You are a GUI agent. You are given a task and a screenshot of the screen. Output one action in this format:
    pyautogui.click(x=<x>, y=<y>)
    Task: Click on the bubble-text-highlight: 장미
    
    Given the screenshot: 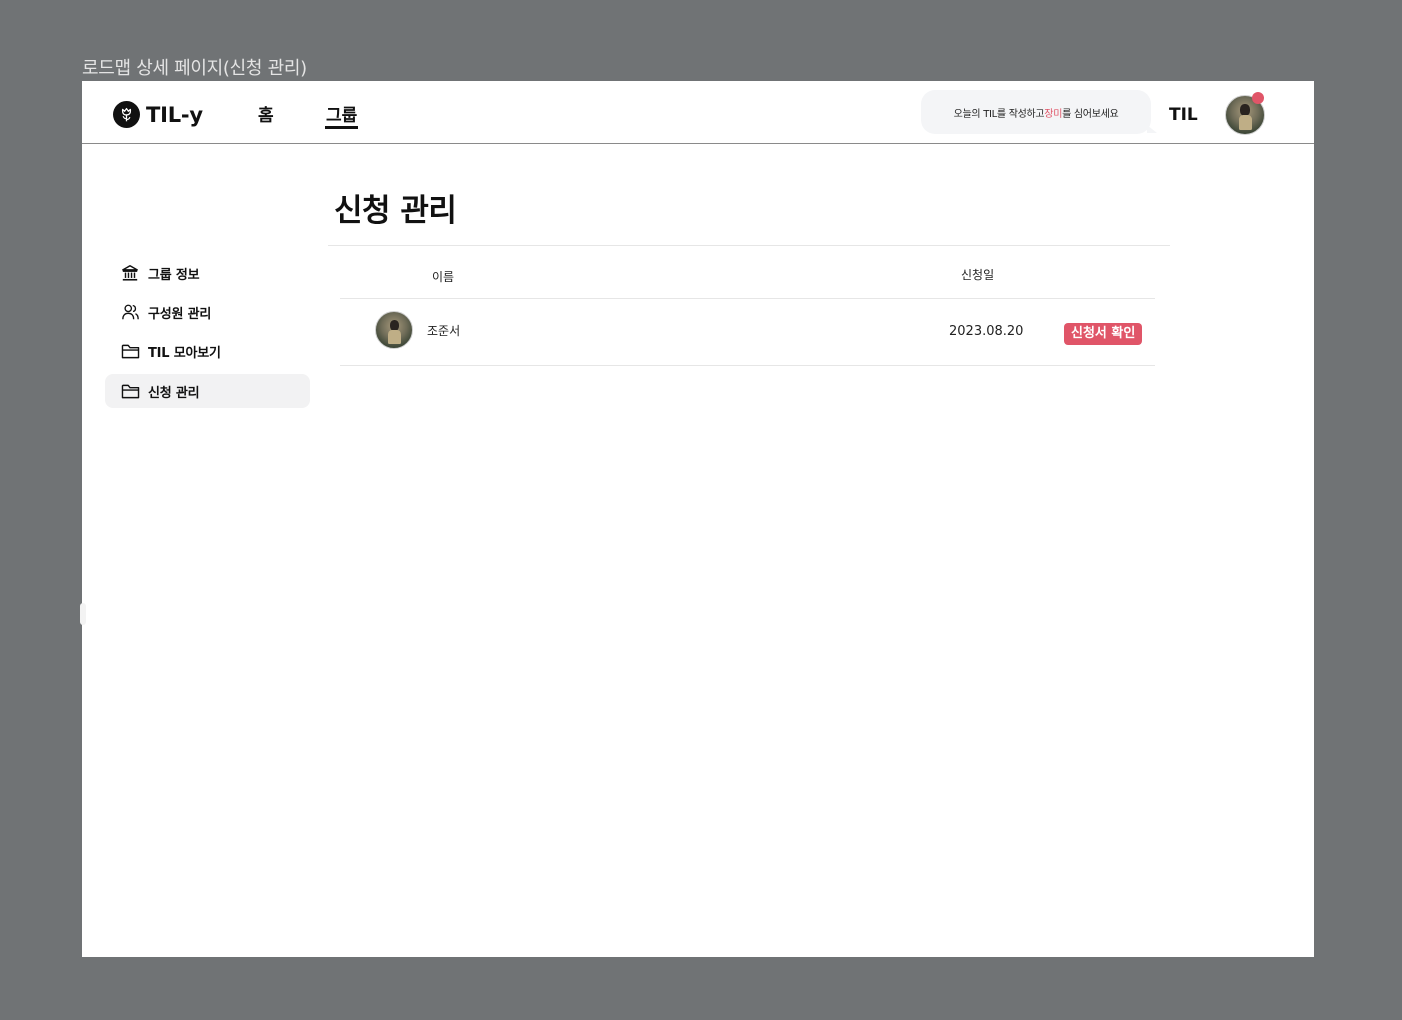 What is the action you would take?
    pyautogui.click(x=1053, y=114)
    